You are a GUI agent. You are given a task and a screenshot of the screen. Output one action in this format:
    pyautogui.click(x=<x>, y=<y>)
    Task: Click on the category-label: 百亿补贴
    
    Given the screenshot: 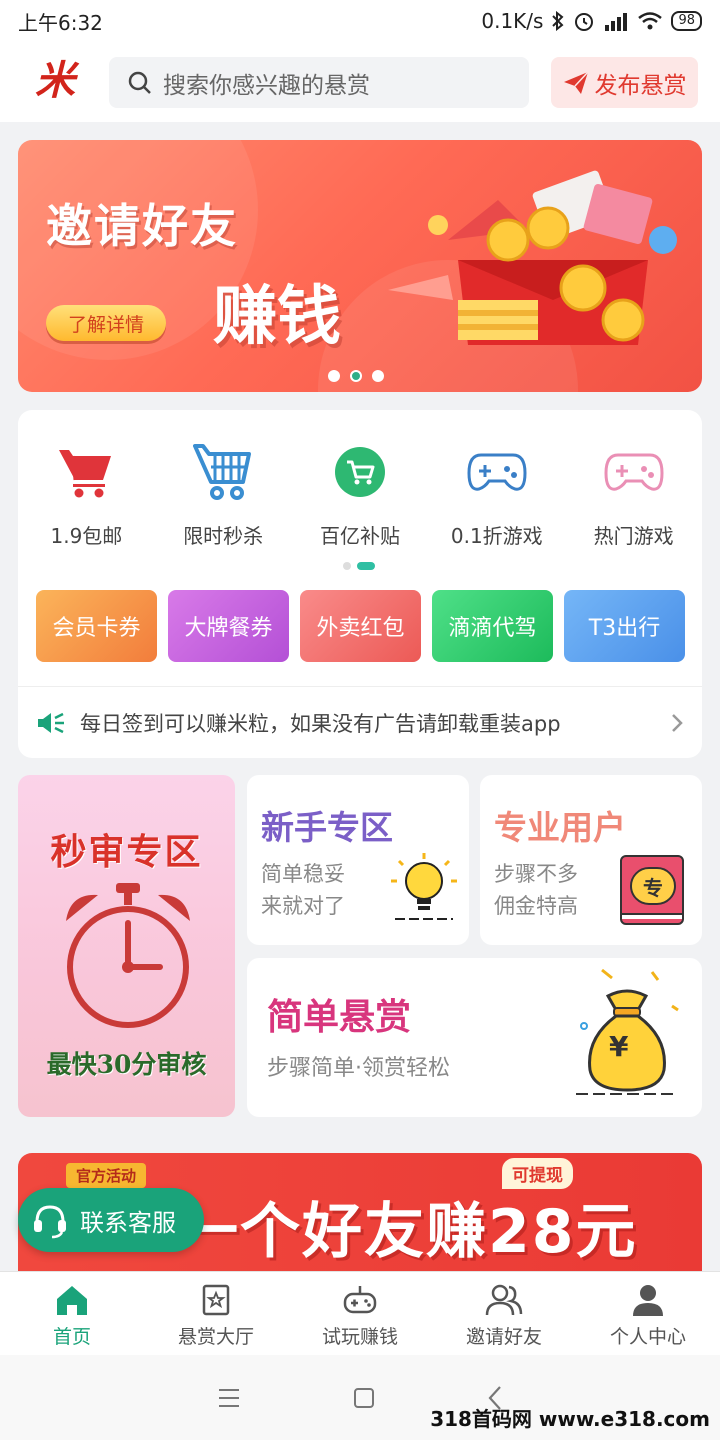 What is the action you would take?
    pyautogui.click(x=359, y=536)
    